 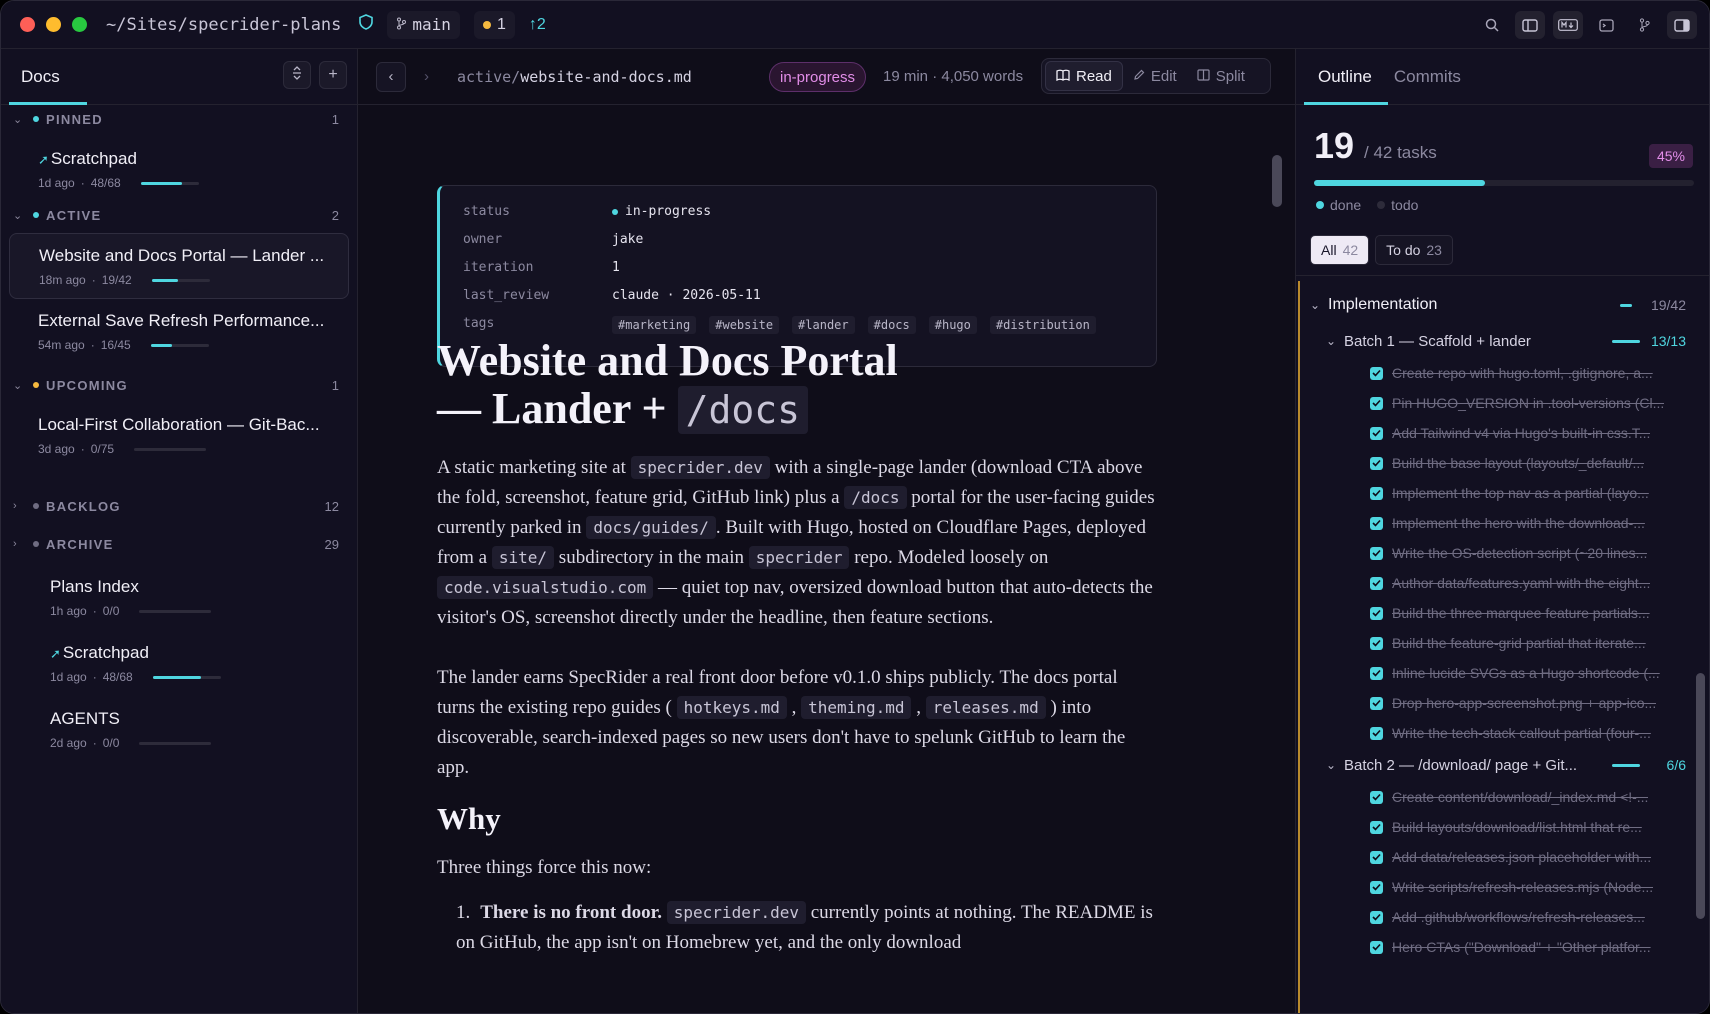 What do you see at coordinates (27, 24) in the screenshot?
I see `close-window-button` at bounding box center [27, 24].